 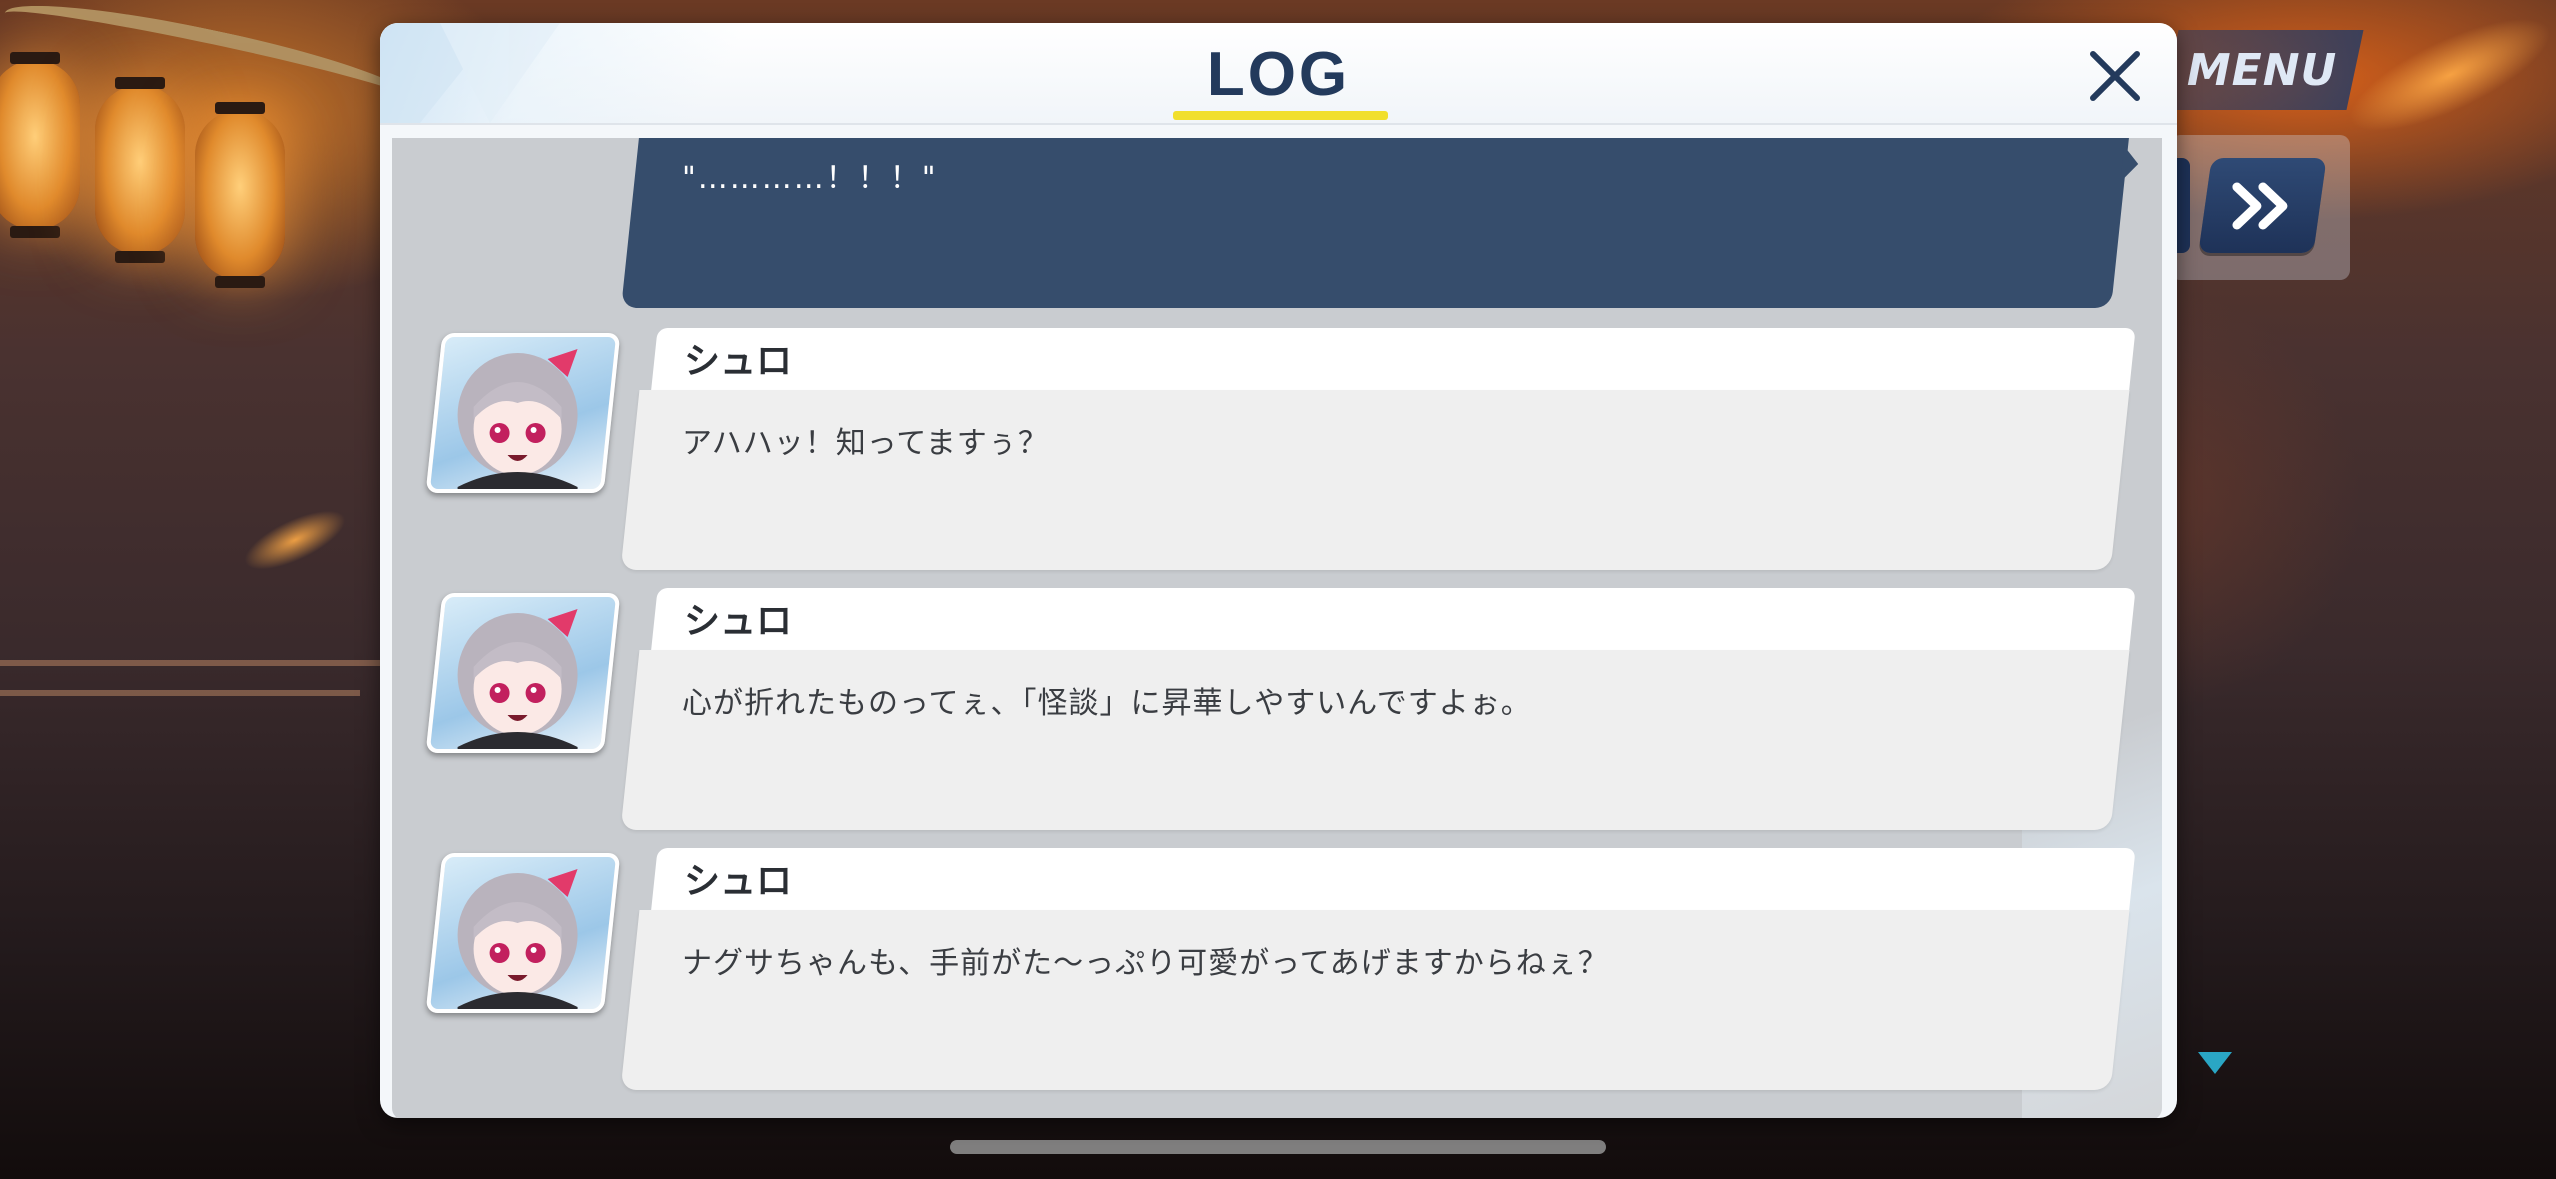 I want to click on title-underline, so click(x=1280, y=115).